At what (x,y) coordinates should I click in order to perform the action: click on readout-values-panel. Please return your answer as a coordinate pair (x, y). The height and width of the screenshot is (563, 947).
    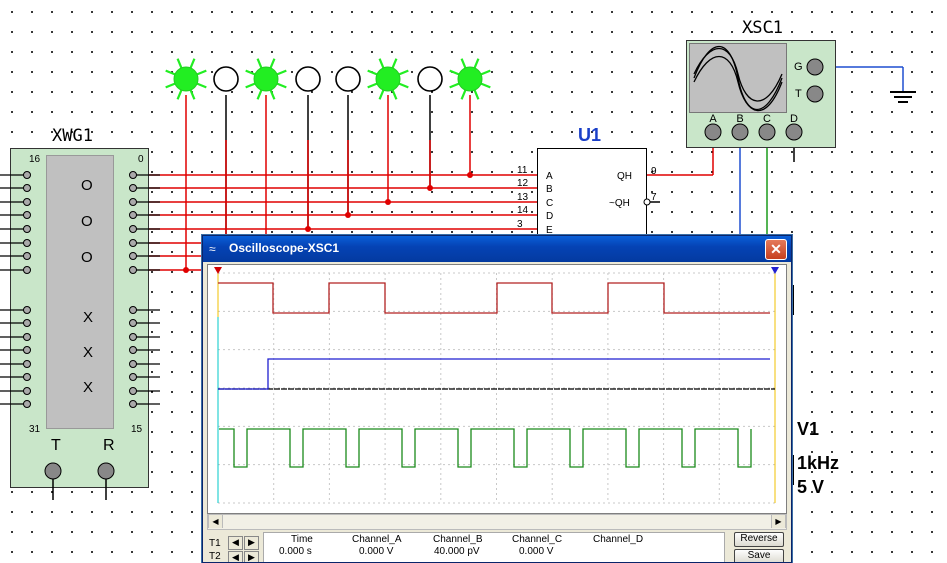
    Looking at the image, I should click on (494, 547).